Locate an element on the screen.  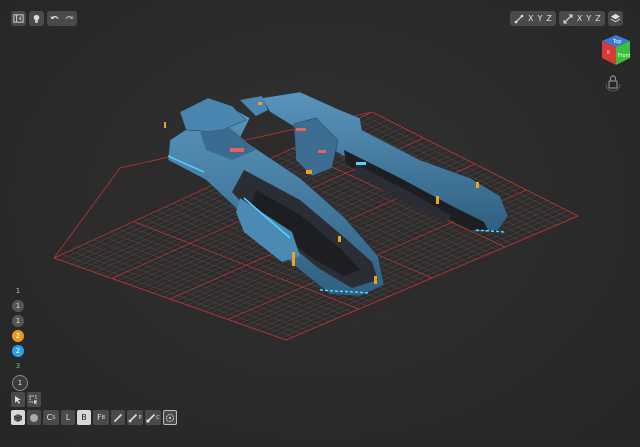
mirror-axis-group: X Y Z is located at coordinates (533, 18).